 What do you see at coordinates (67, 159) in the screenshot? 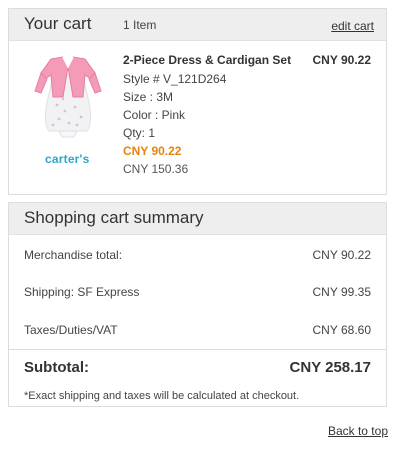
I see `carters-logo: carter's` at bounding box center [67, 159].